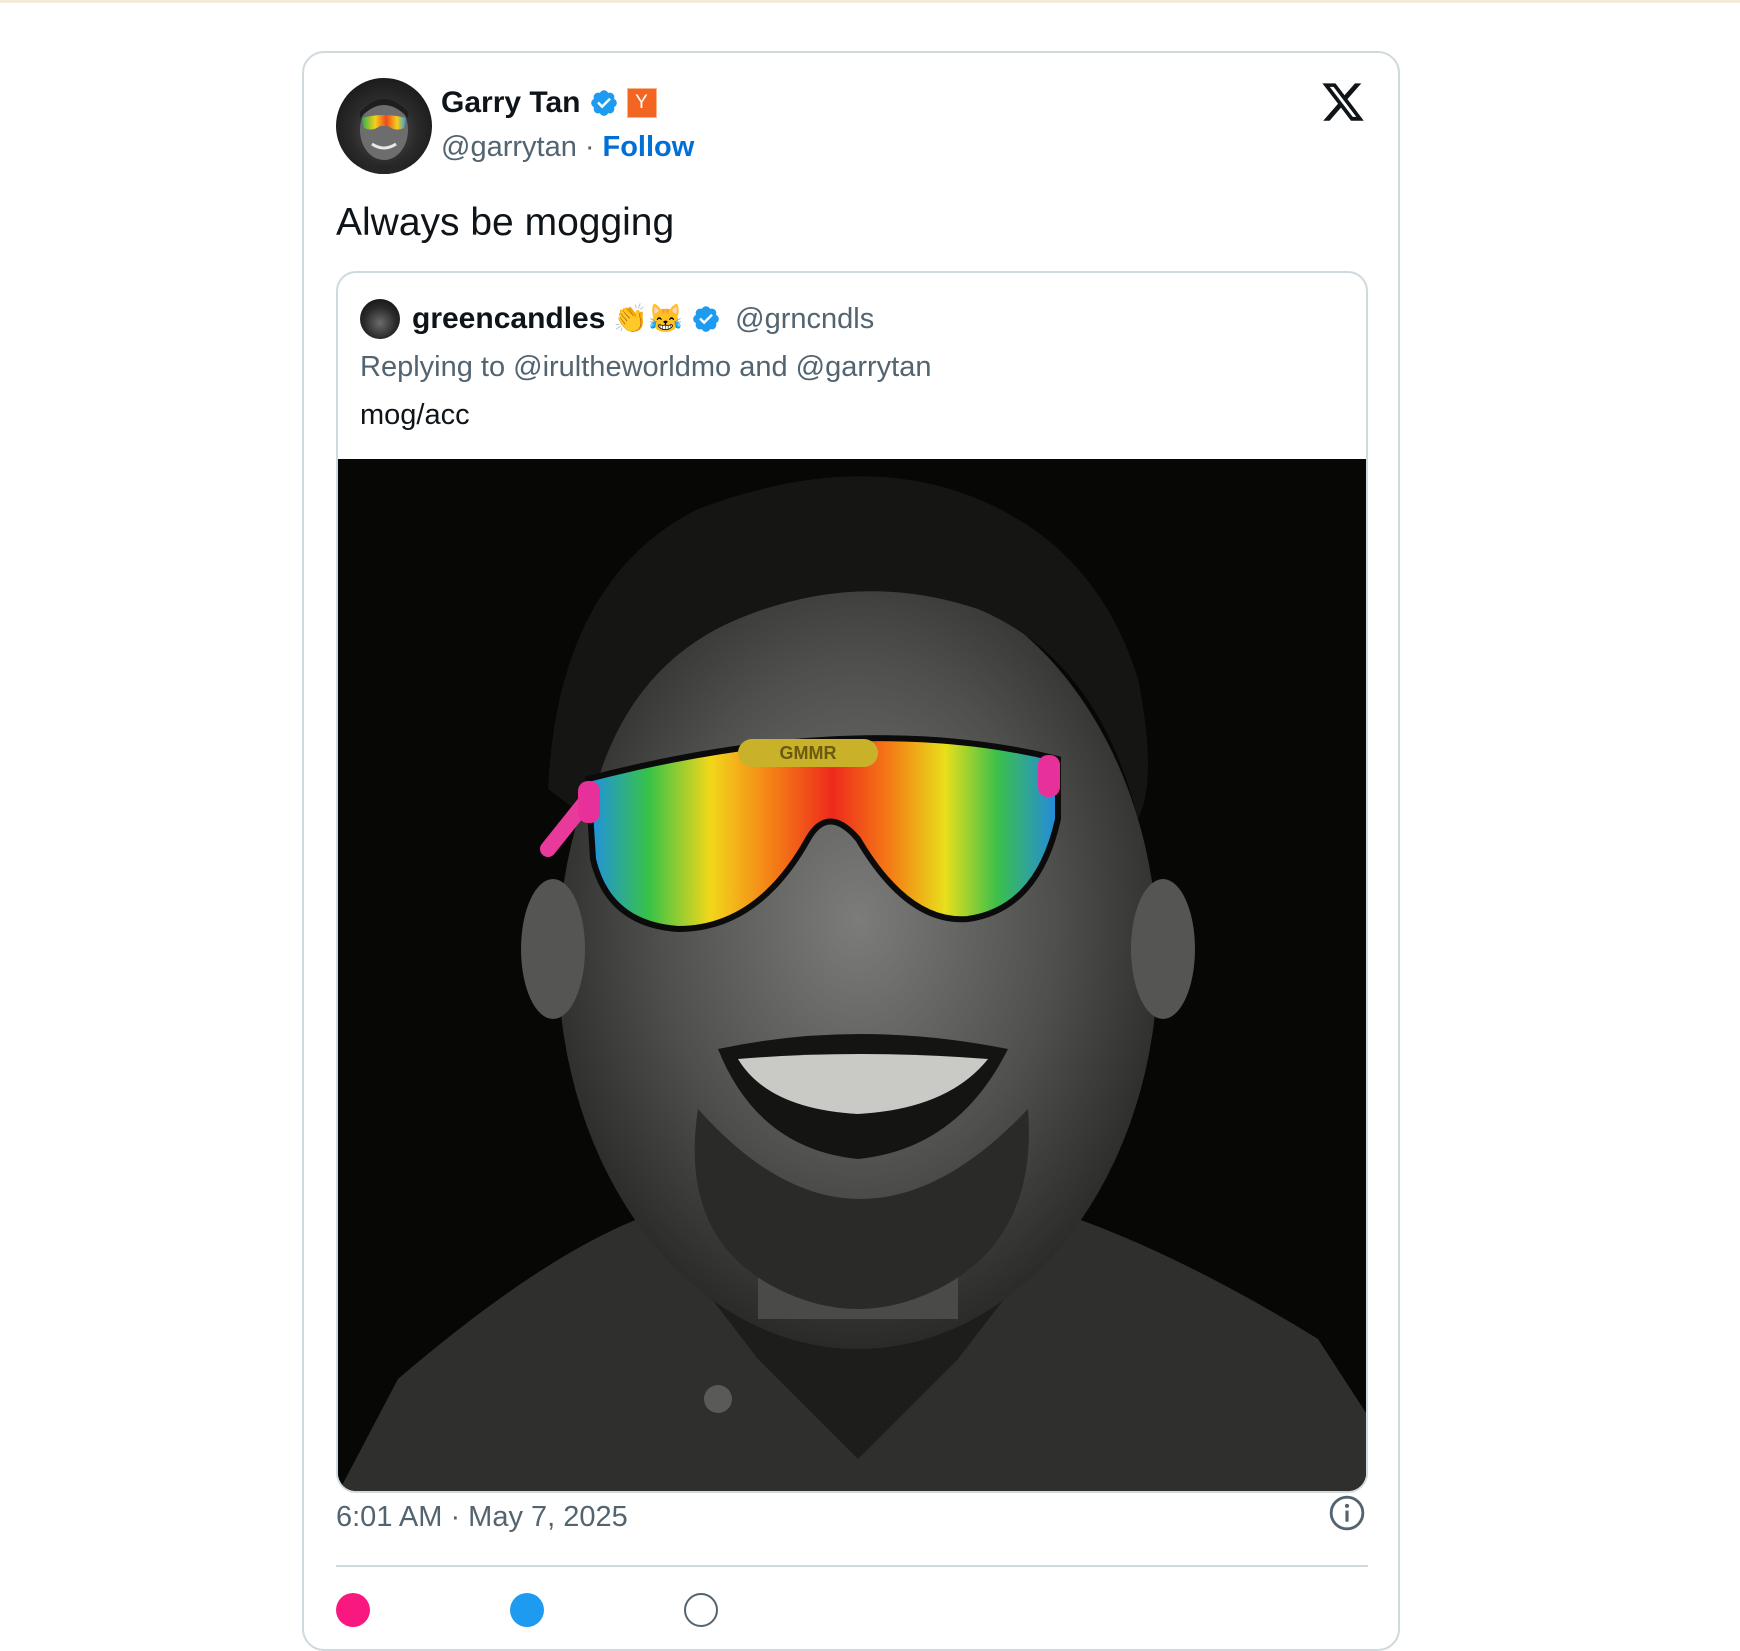  Describe the element at coordinates (380, 319) in the screenshot. I see `quoted-author-avatar` at that location.